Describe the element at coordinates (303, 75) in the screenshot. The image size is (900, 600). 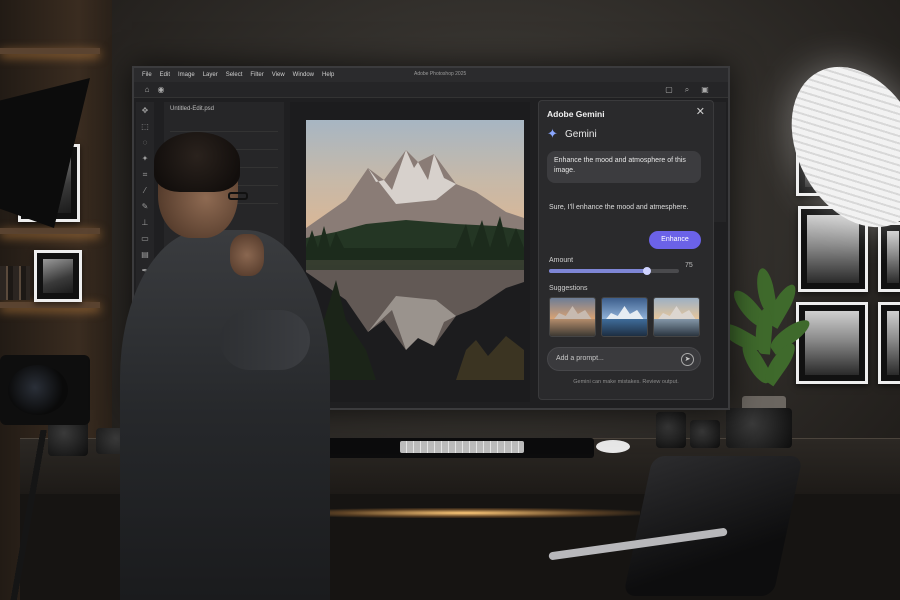
I see `menu-window: Window` at that location.